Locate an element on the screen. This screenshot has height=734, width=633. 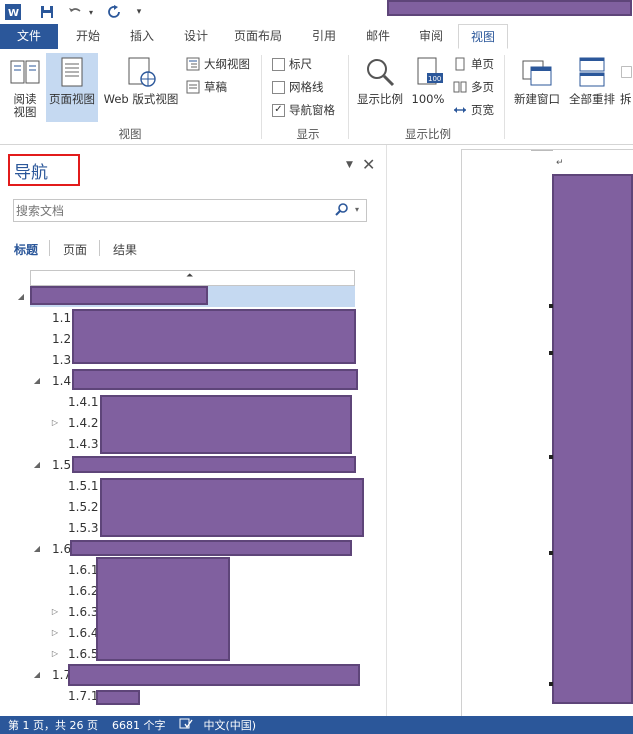
arrange-all-label: 全部重排 is located at coordinates (592, 99).